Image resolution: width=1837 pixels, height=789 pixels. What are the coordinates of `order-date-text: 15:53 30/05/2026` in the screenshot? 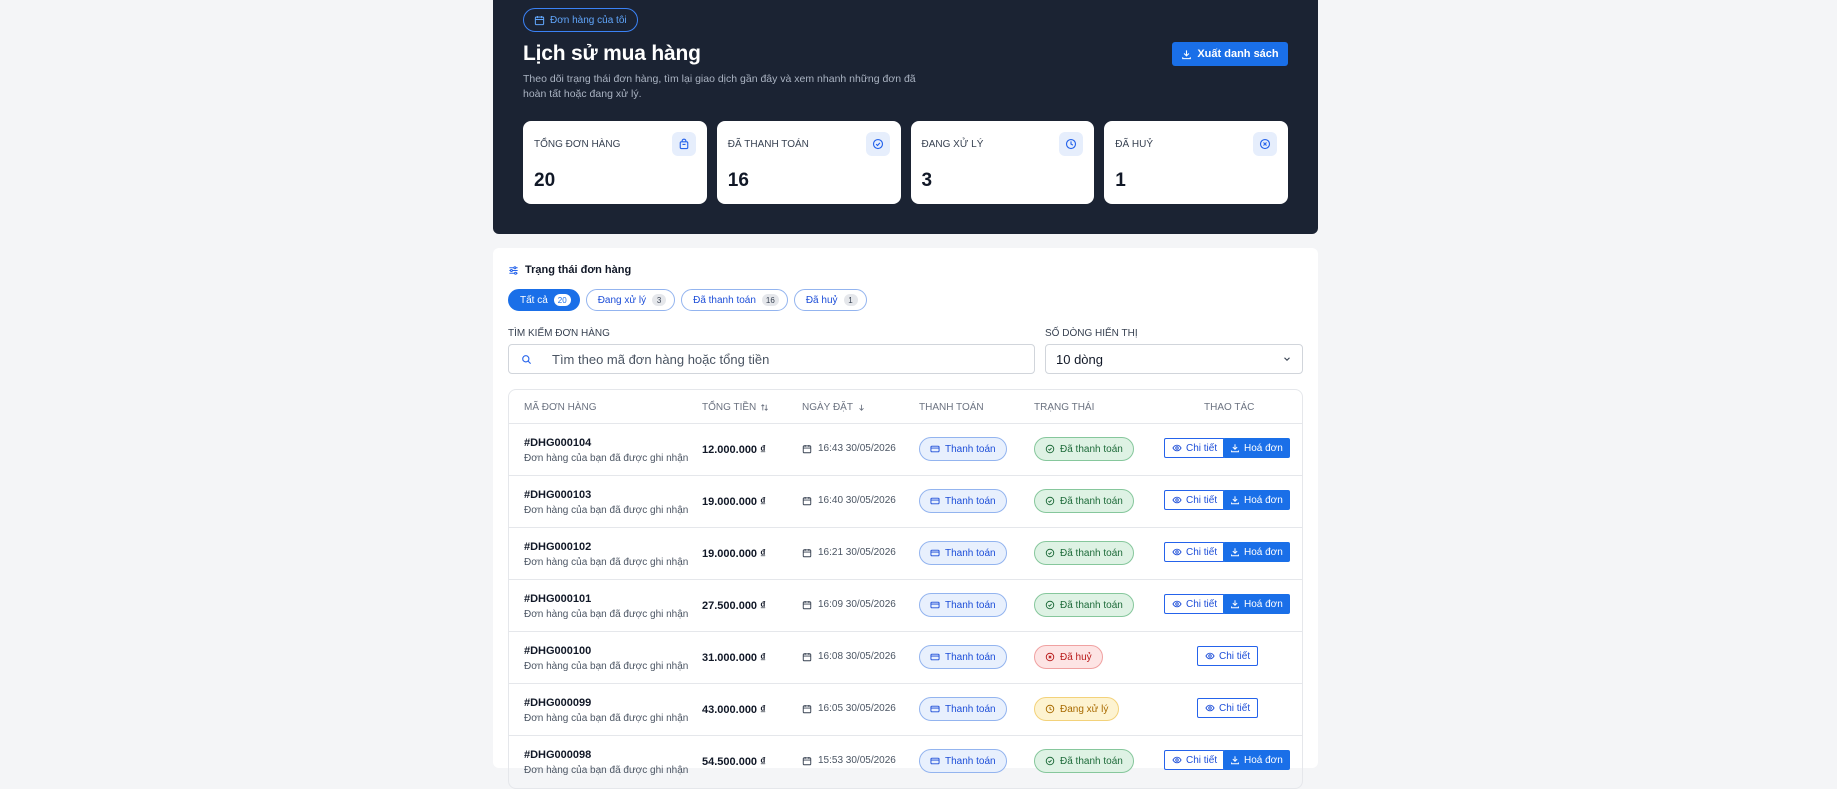 It's located at (857, 760).